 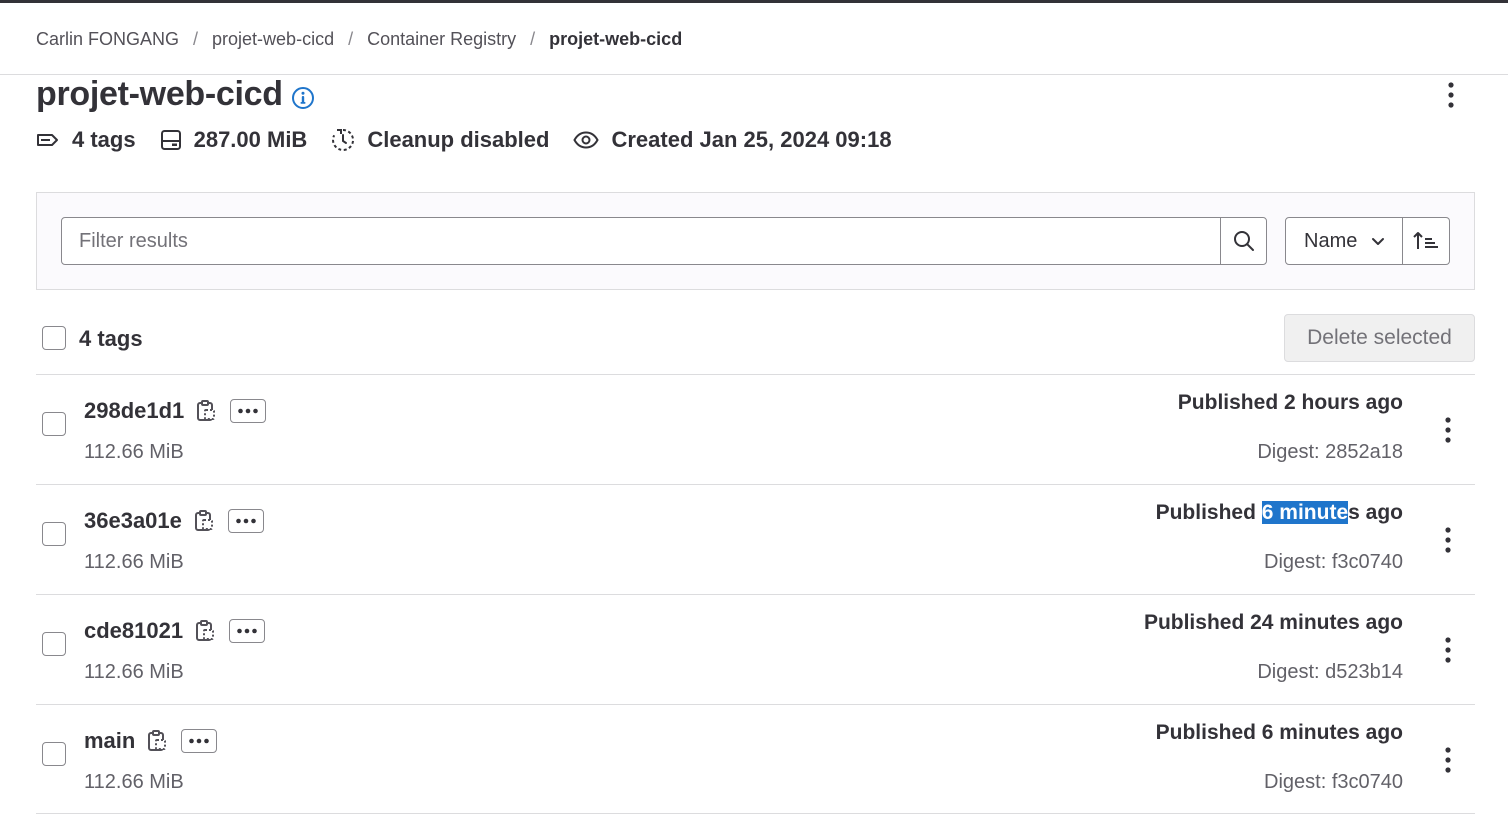 I want to click on meta-cleanup-status: Cleanup disabled, so click(x=458, y=139).